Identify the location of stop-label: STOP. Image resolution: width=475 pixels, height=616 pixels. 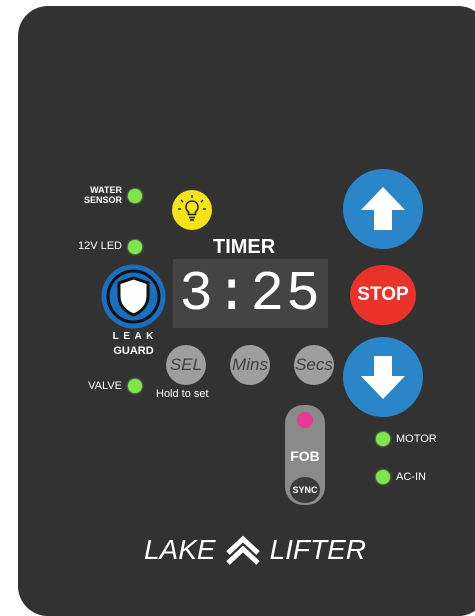
(383, 294).